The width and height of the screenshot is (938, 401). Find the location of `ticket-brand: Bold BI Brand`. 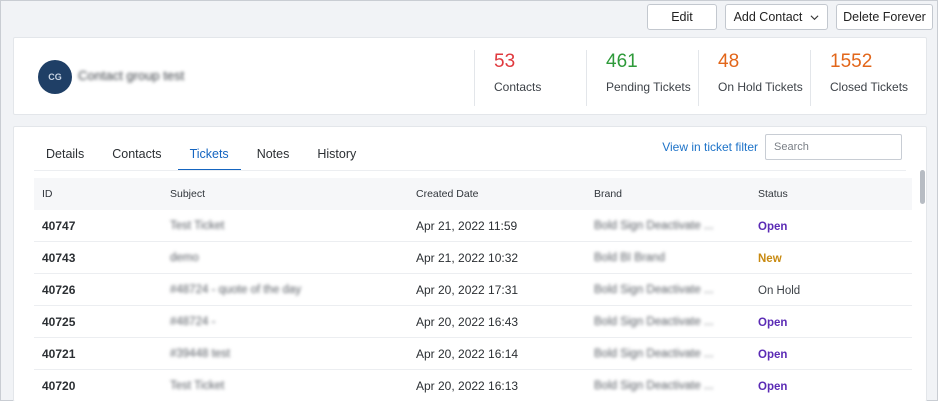

ticket-brand: Bold BI Brand is located at coordinates (629, 257).